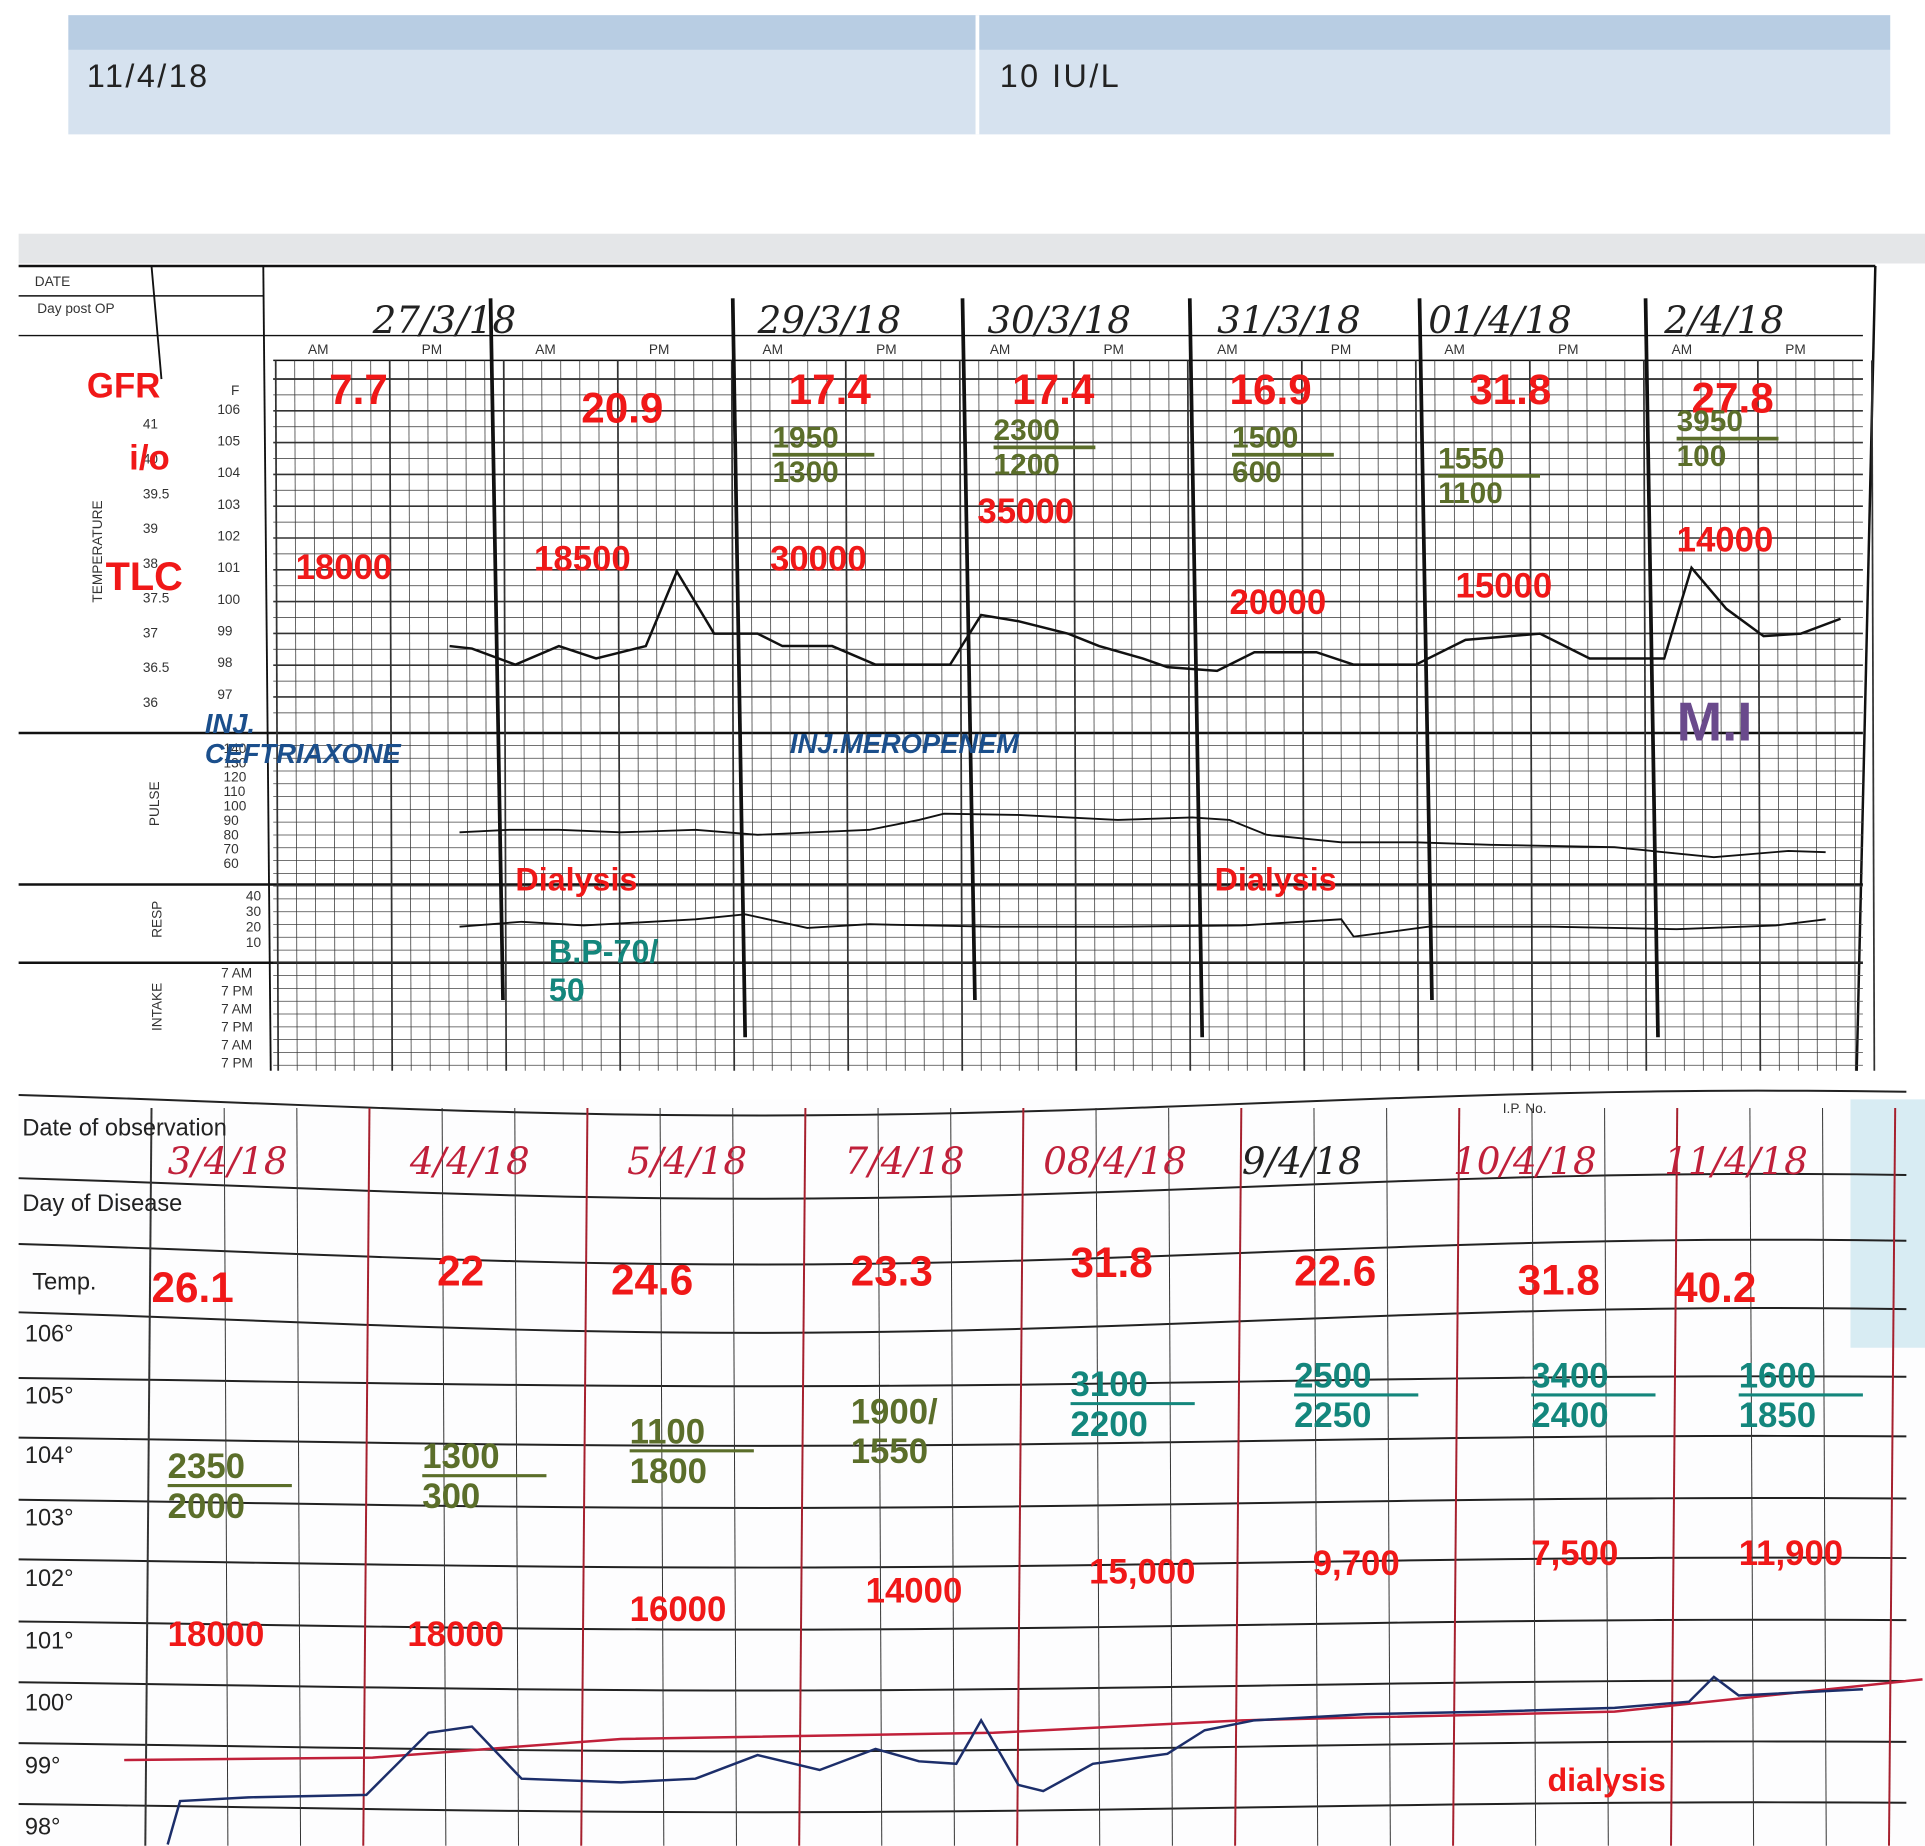 Image resolution: width=1925 pixels, height=1846 pixels. What do you see at coordinates (805, 437) in the screenshot?
I see `intake-value: 1950` at bounding box center [805, 437].